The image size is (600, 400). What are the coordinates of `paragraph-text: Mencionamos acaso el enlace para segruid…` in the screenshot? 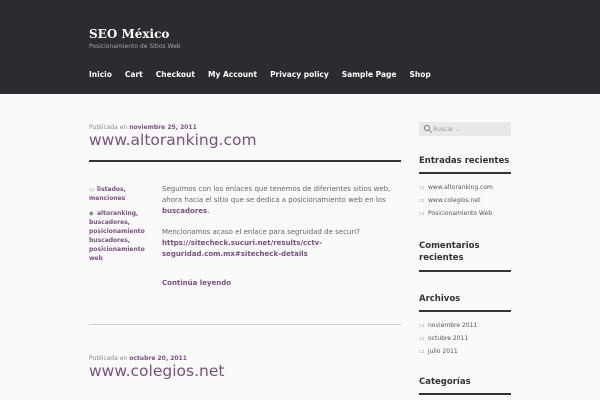 It's located at (261, 232).